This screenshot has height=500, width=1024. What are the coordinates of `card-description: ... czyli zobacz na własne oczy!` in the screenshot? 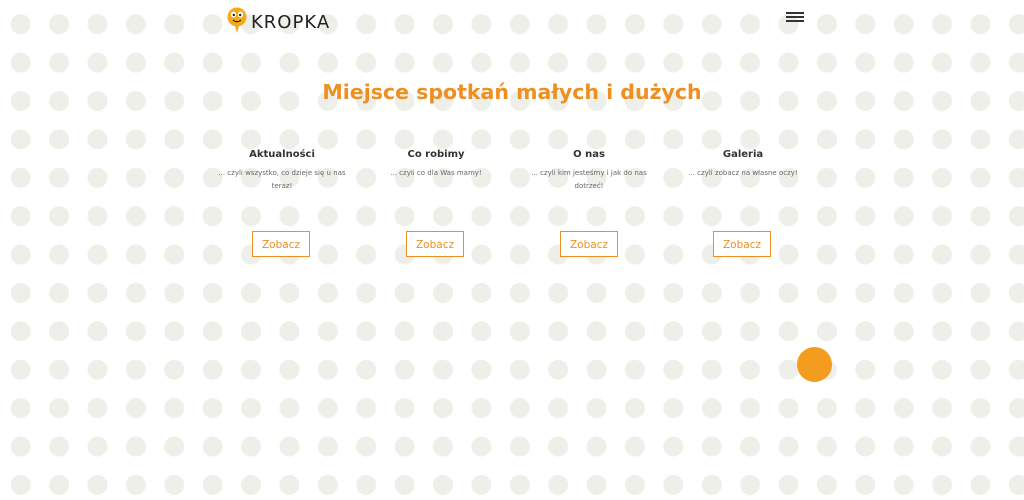 It's located at (743, 173).